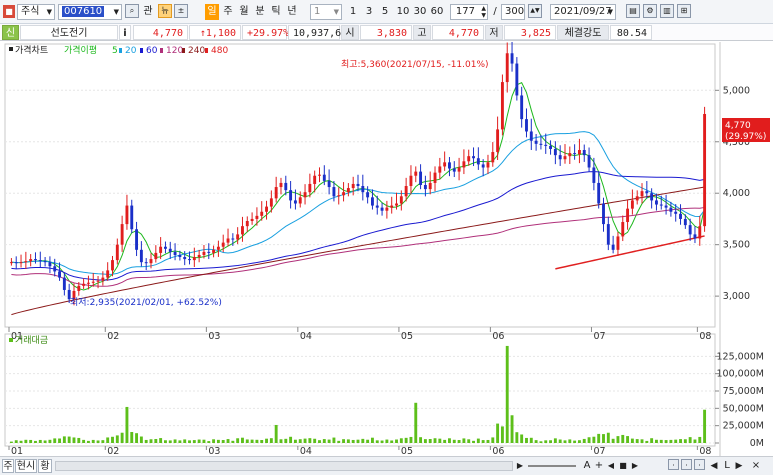  What do you see at coordinates (165, 11) in the screenshot?
I see `chart-mode-icon: 뉴` at bounding box center [165, 11].